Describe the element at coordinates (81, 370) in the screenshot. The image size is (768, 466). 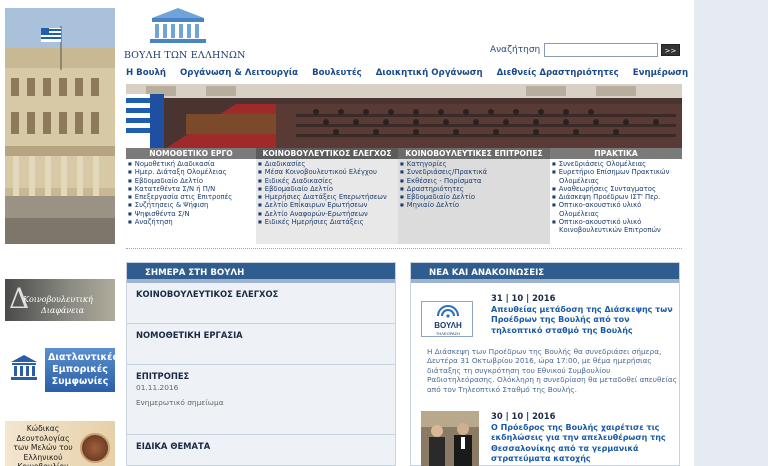
I see `agreements-text: Διατλαντικές Εμπορικές Συμφωνίες` at that location.